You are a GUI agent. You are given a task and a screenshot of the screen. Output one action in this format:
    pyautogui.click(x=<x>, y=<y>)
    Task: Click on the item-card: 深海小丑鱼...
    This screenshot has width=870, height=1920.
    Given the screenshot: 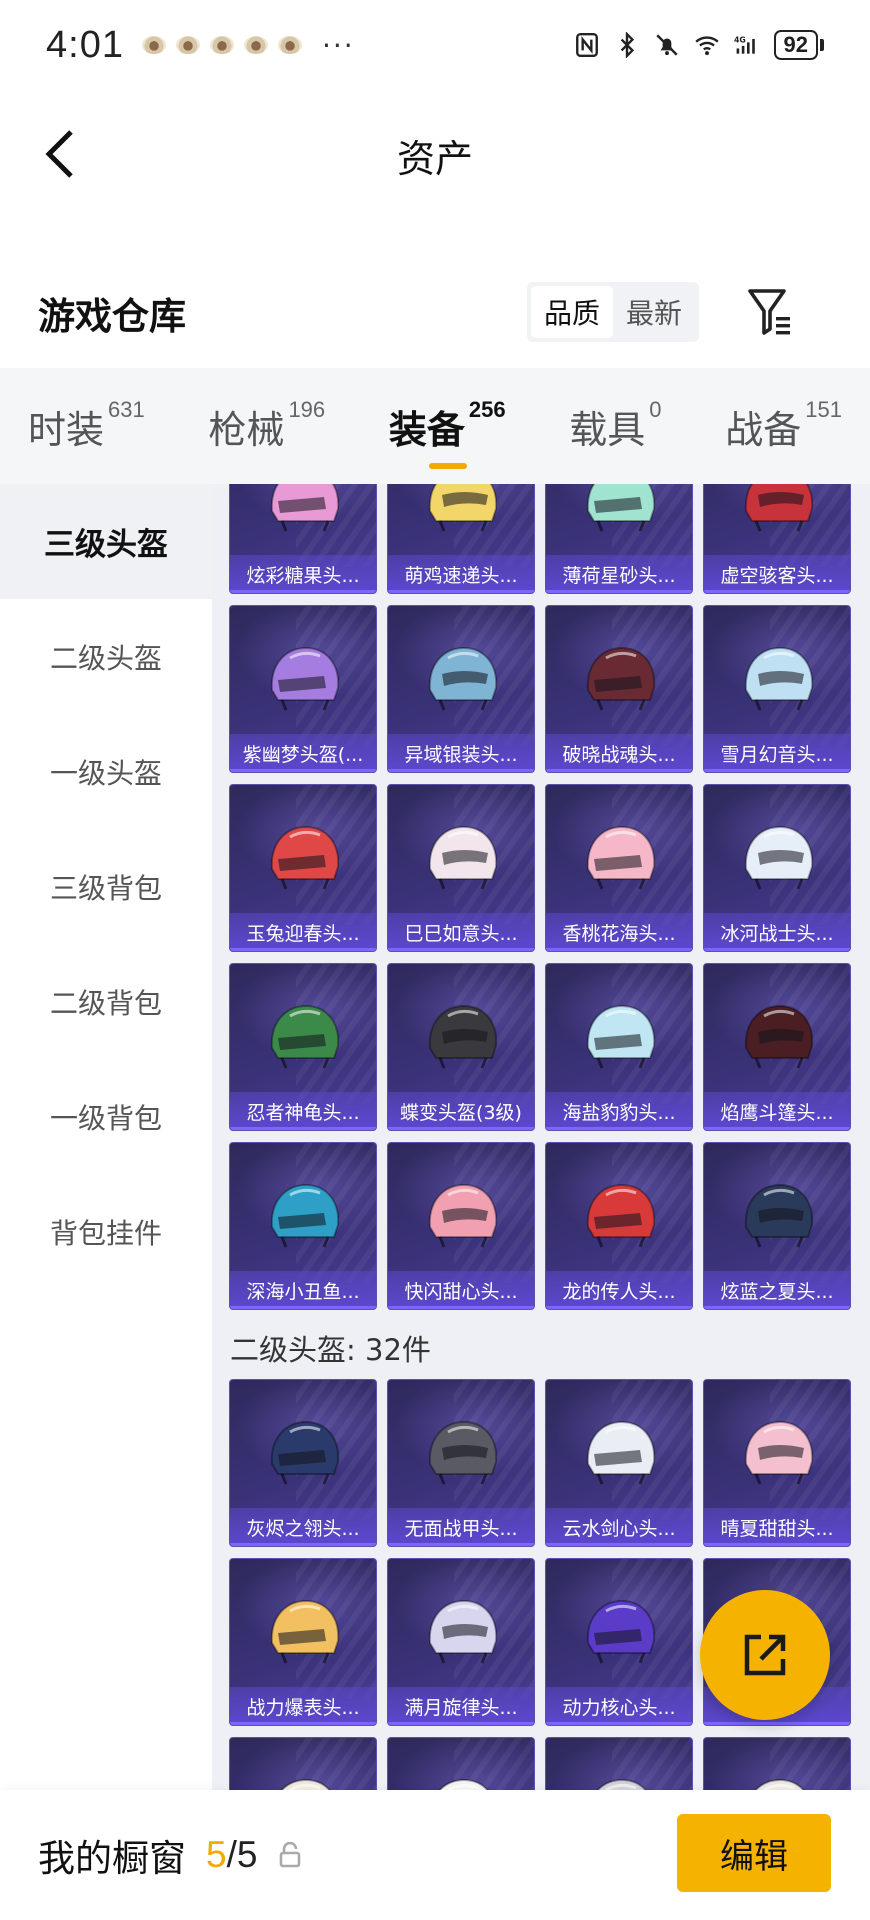 What is the action you would take?
    pyautogui.click(x=303, y=1226)
    